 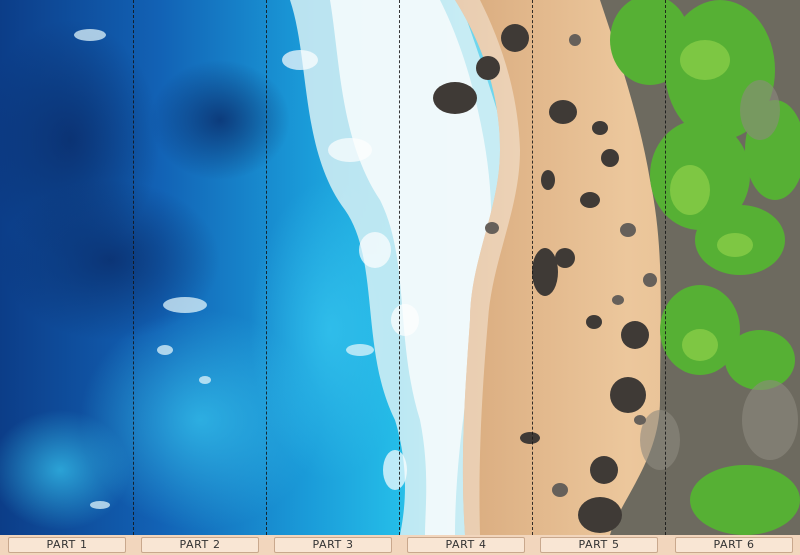 What do you see at coordinates (734, 545) in the screenshot?
I see `panel-label-6: PART 6` at bounding box center [734, 545].